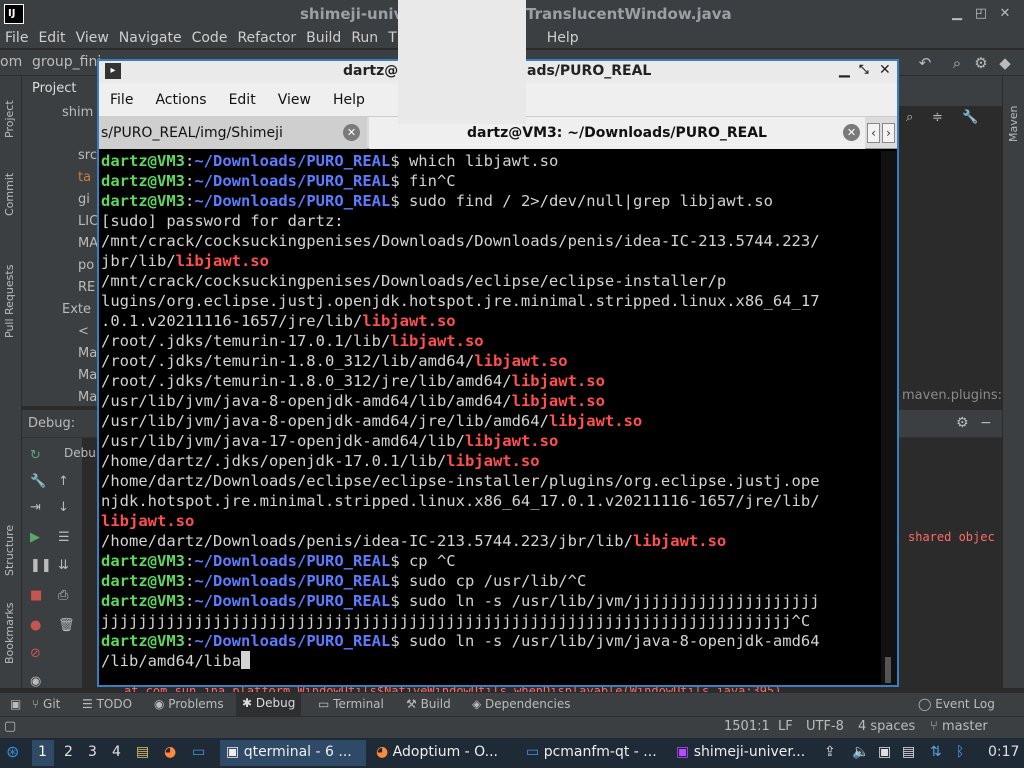 This screenshot has height=768, width=1024. I want to click on menu-run: Run, so click(364, 38).